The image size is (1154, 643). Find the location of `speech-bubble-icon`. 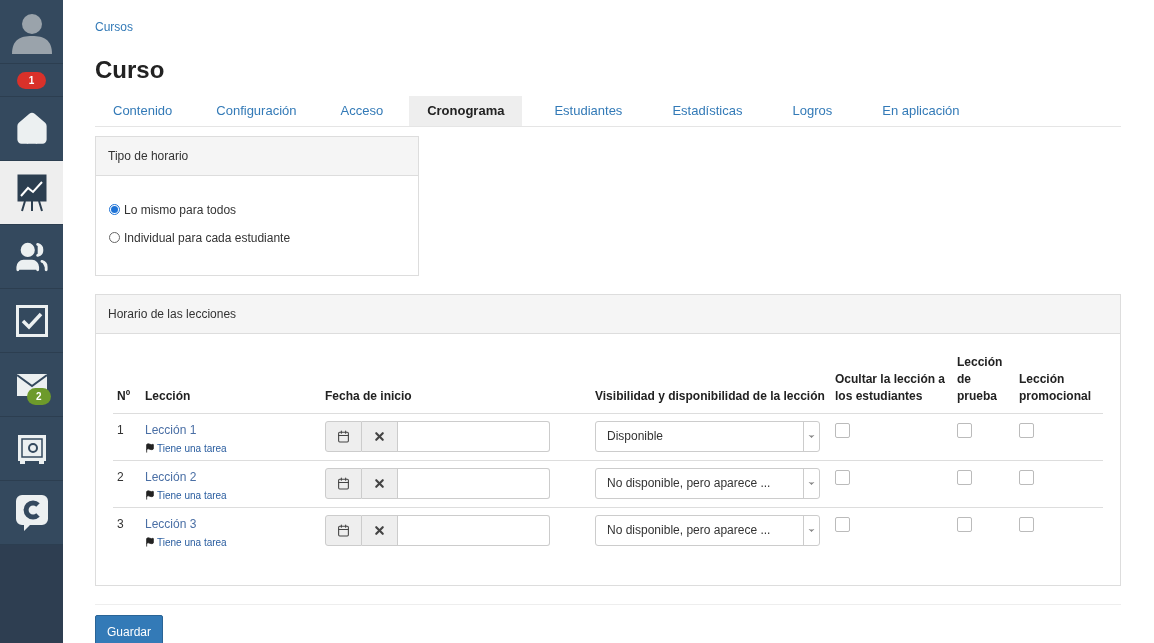

speech-bubble-icon is located at coordinates (31, 512).